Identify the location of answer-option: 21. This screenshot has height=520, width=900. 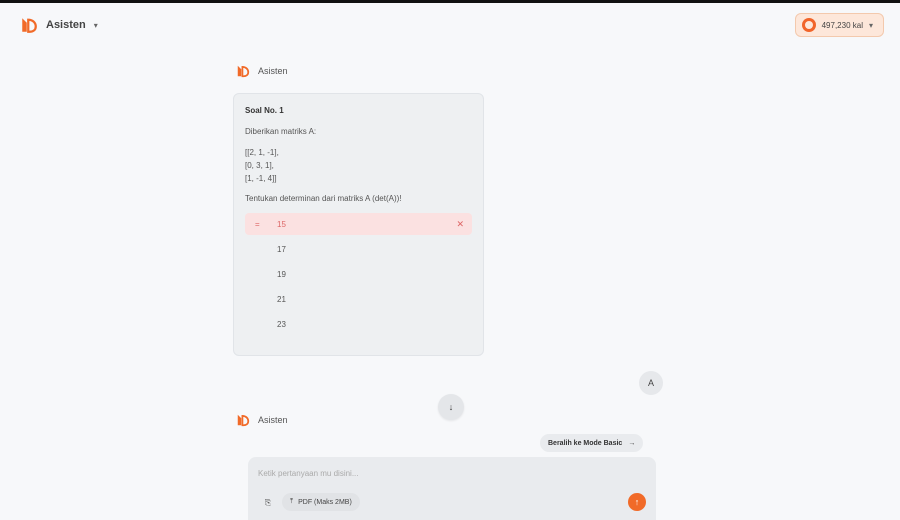
(358, 299).